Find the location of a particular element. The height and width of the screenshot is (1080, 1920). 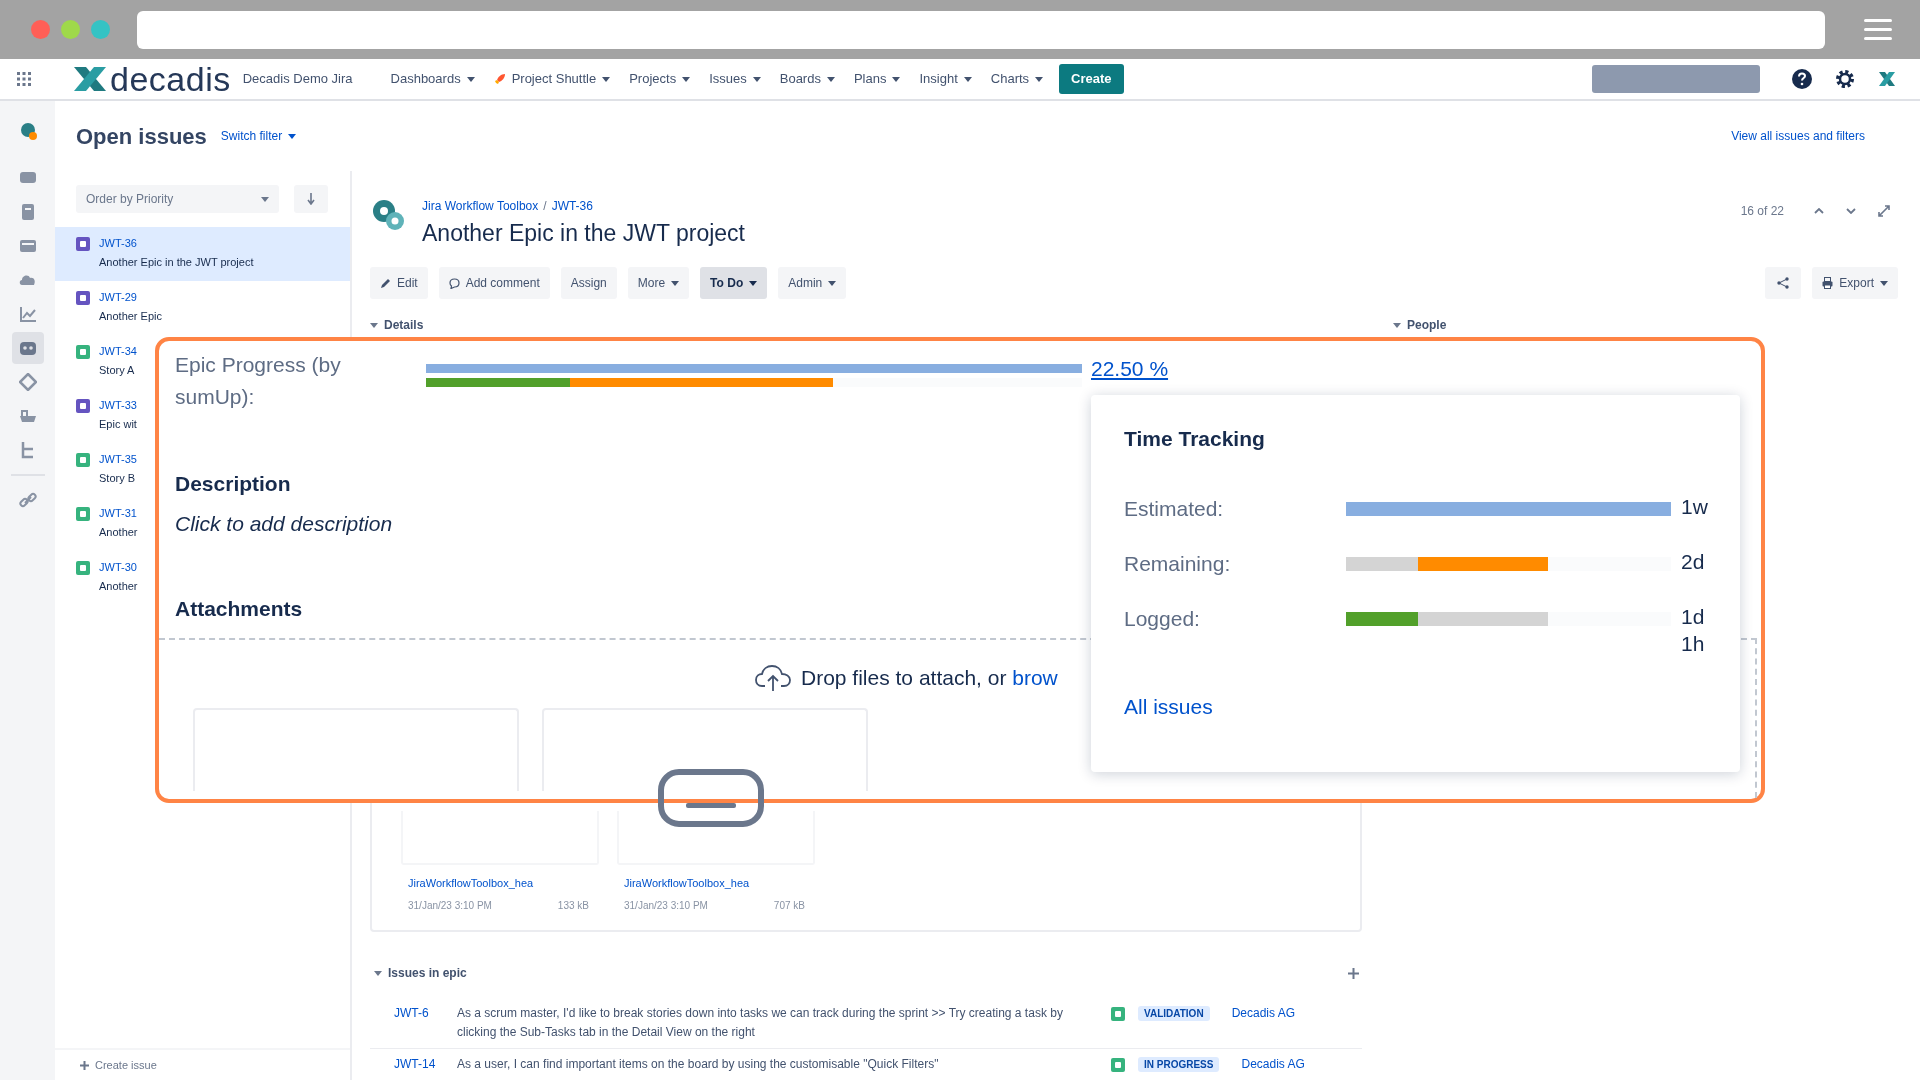

sidebar-item is located at coordinates (27, 348).